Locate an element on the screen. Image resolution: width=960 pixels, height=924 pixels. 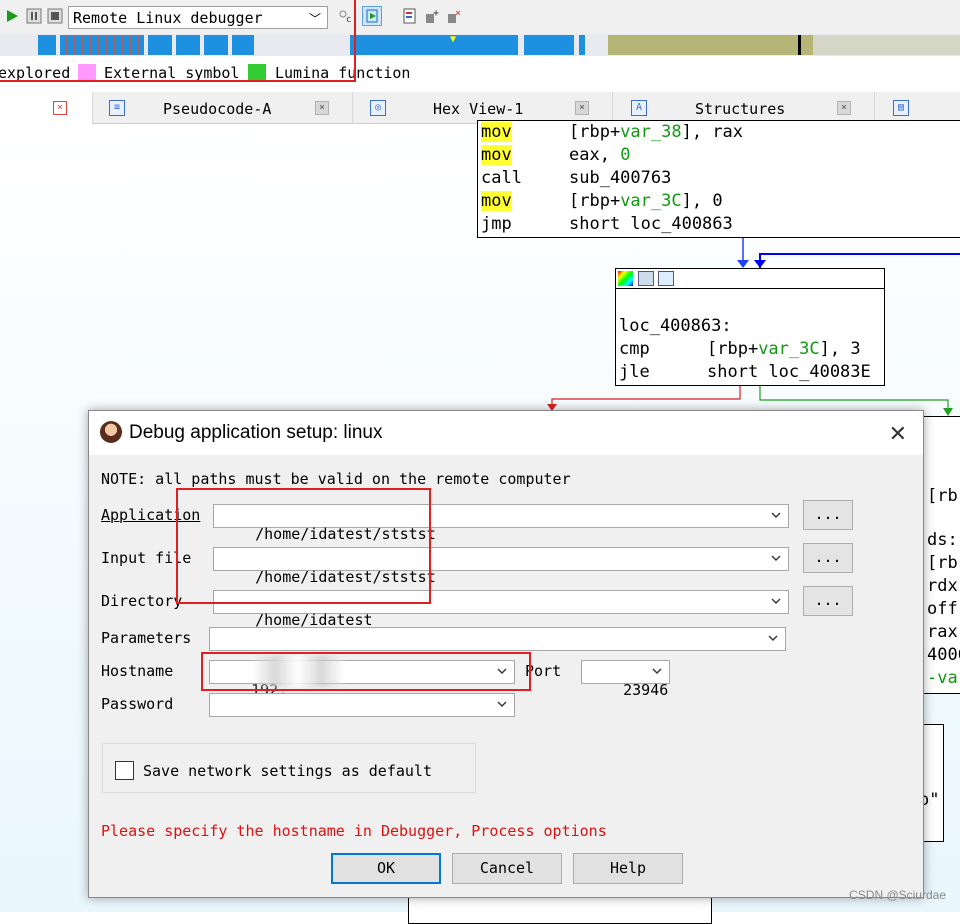
step-into-icon is located at coordinates (372, 16).